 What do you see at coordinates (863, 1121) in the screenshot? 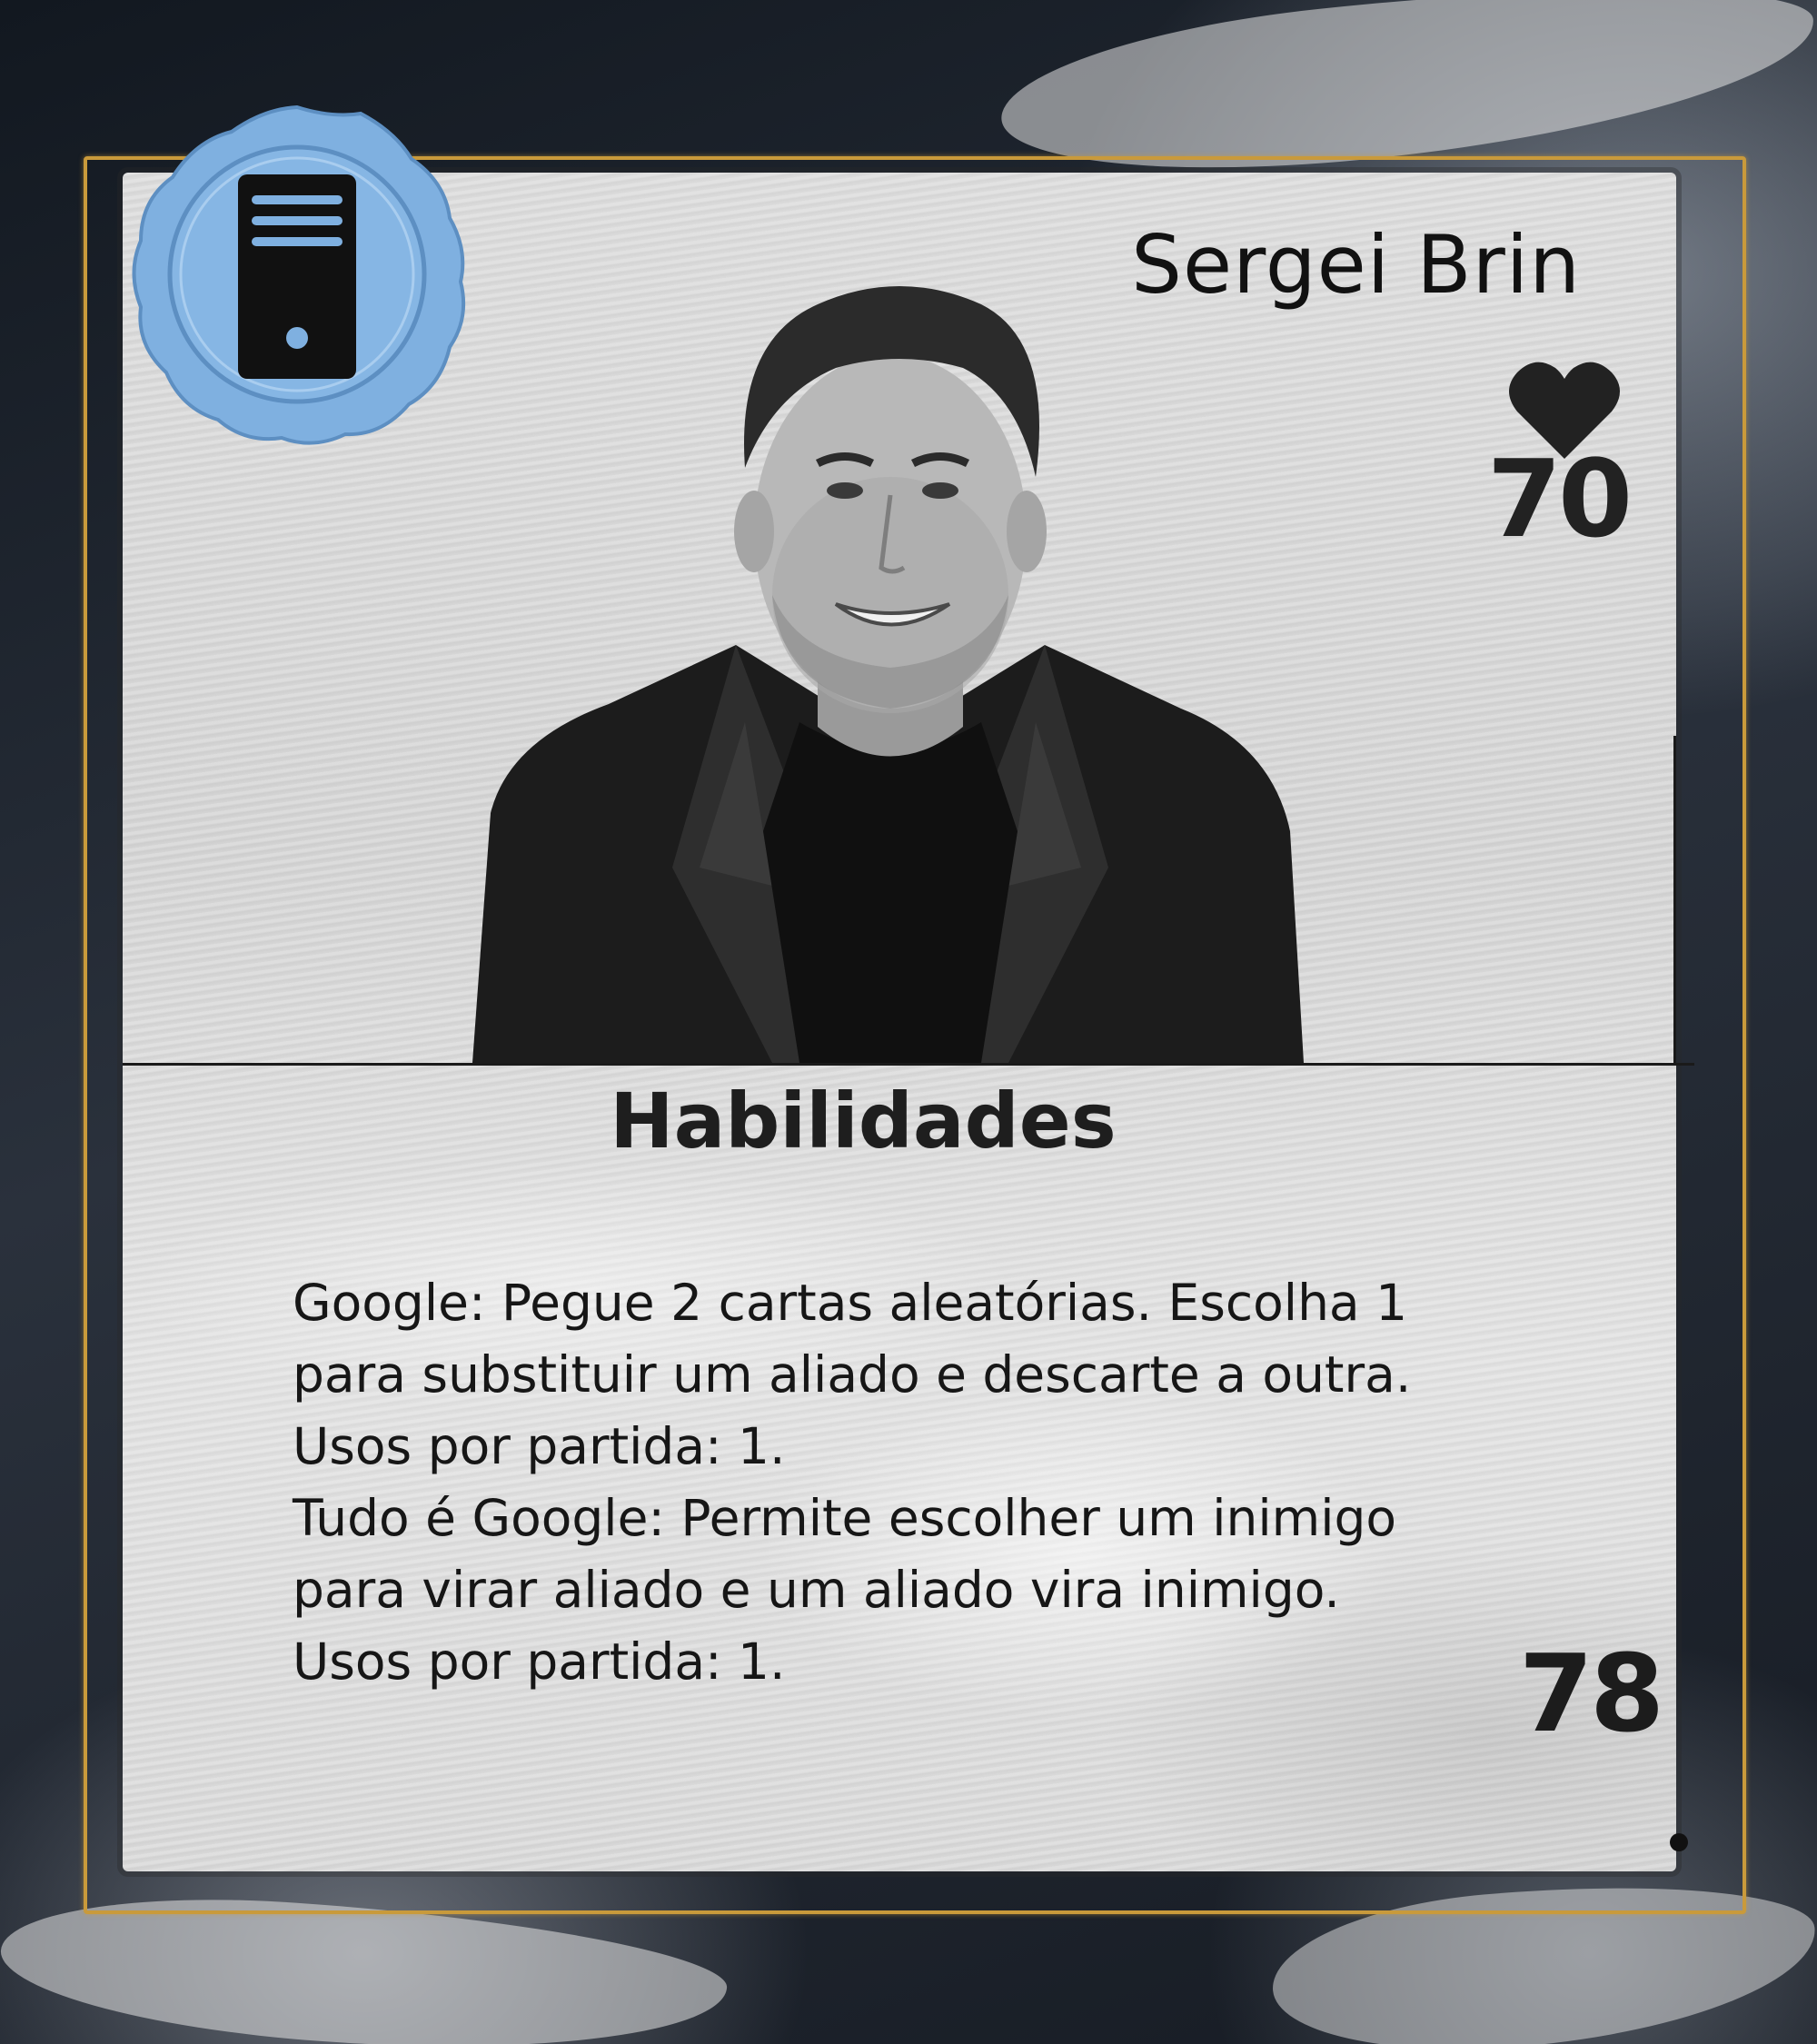
I see `abilities-heading: Habilidades` at bounding box center [863, 1121].